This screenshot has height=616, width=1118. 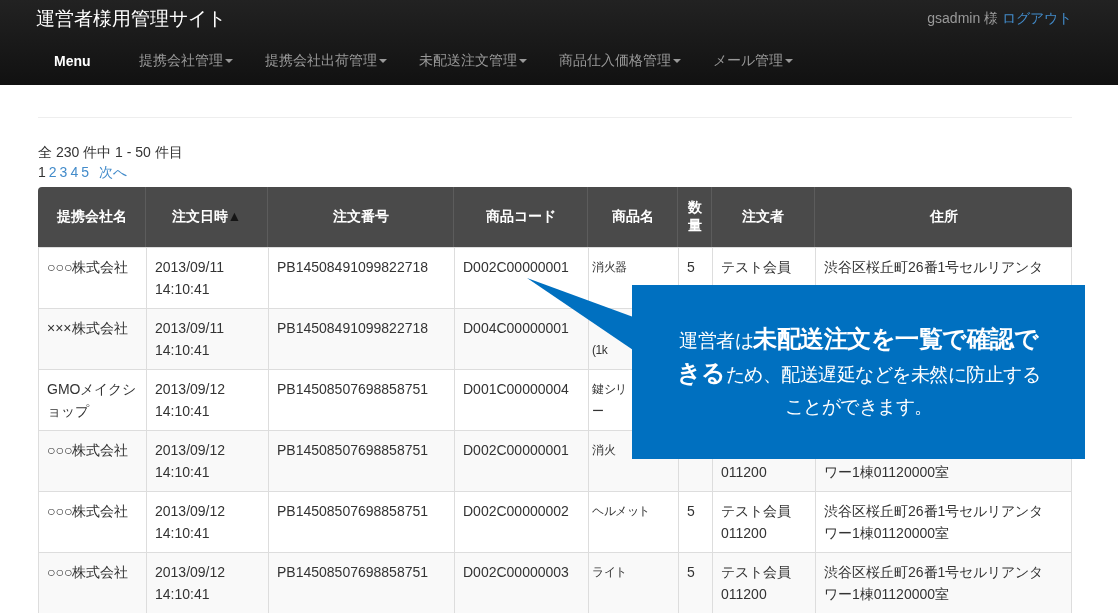 What do you see at coordinates (943, 217) in the screenshot?
I see `column-header: 住所` at bounding box center [943, 217].